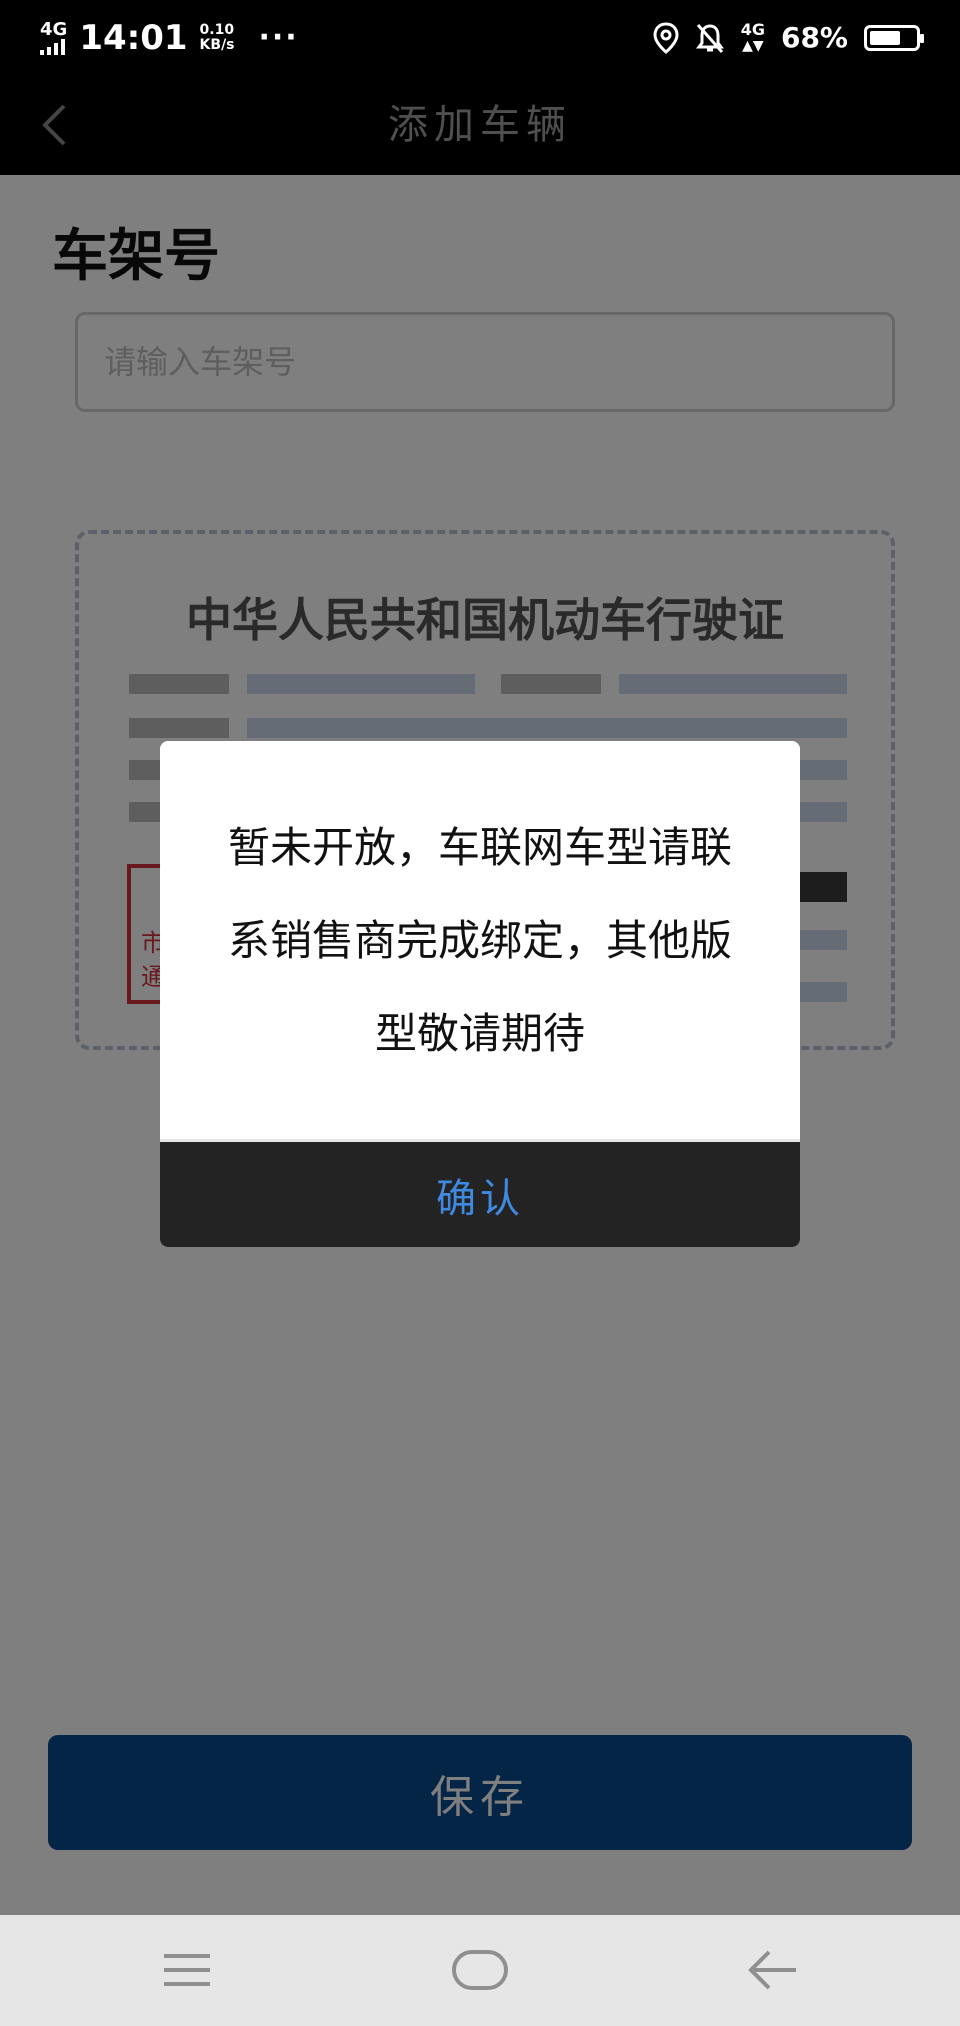 Image resolution: width=960 pixels, height=2026 pixels. I want to click on bell-muted-icon, so click(709, 38).